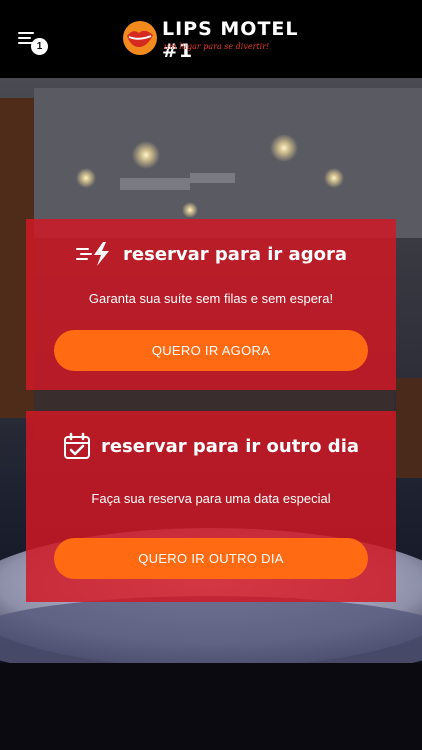  Describe the element at coordinates (230, 446) in the screenshot. I see `reserve-other-day-title: reservar para ir outro dia` at that location.